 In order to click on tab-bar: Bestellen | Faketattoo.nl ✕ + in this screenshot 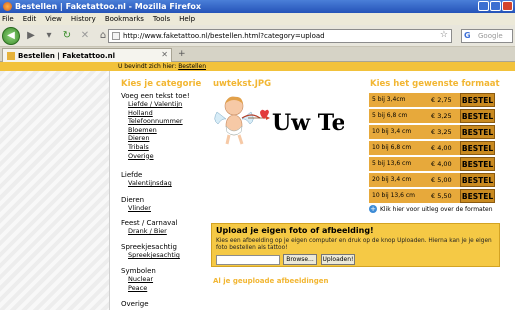, I will do `click(257, 54)`.